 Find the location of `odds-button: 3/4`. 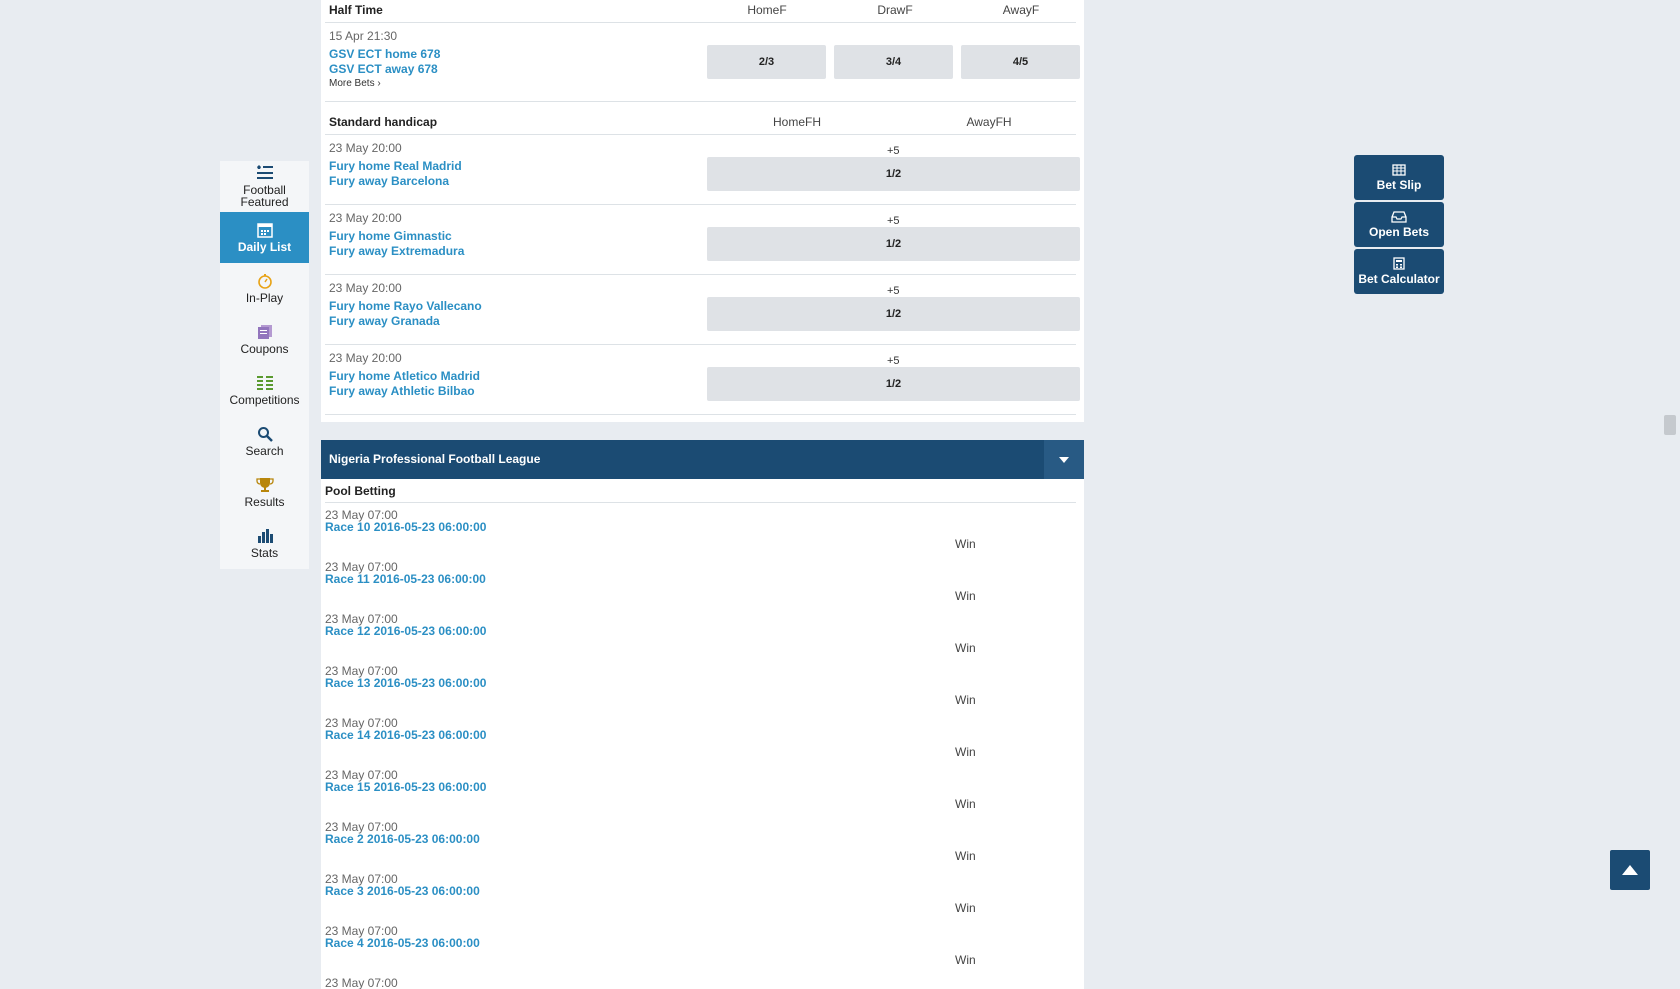

odds-button: 3/4 is located at coordinates (893, 62).